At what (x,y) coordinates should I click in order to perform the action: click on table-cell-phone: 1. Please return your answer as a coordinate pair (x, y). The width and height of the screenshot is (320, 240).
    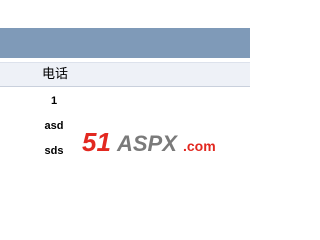
    Looking at the image, I should click on (54, 101).